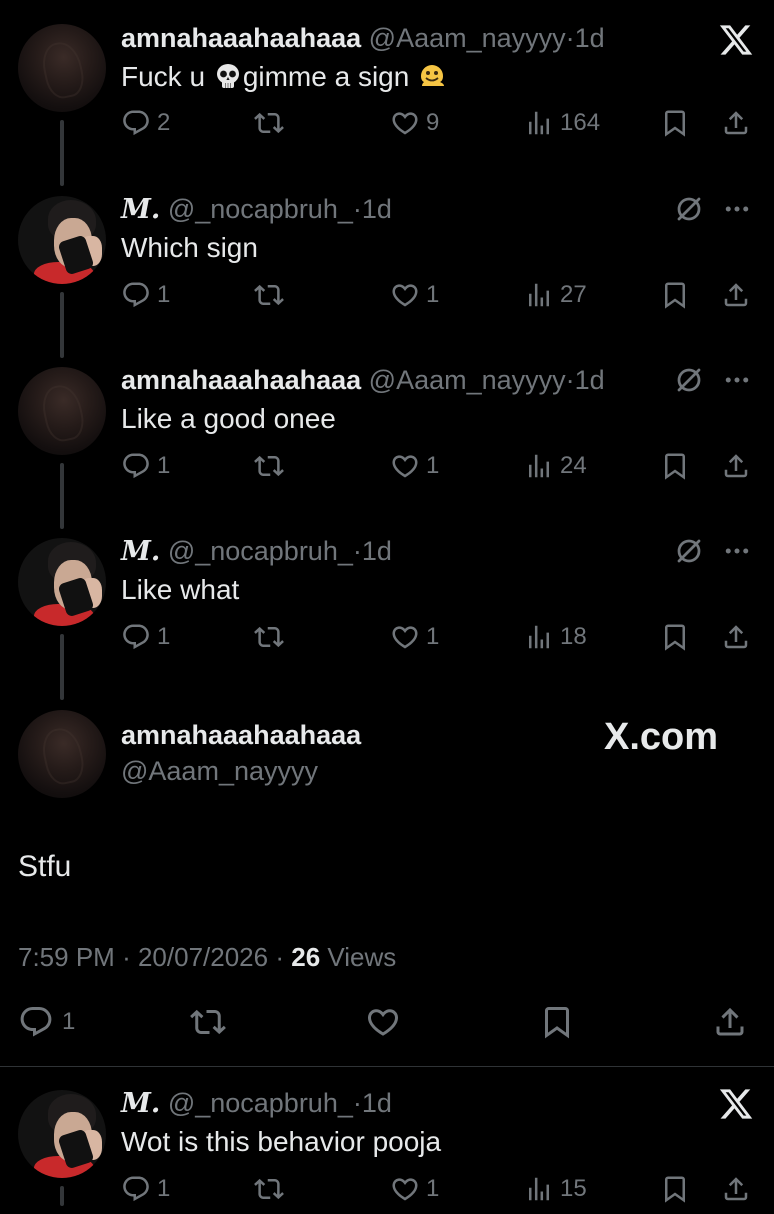 The width and height of the screenshot is (774, 1214). What do you see at coordinates (203, 957) in the screenshot?
I see `date: 20/07/2026` at bounding box center [203, 957].